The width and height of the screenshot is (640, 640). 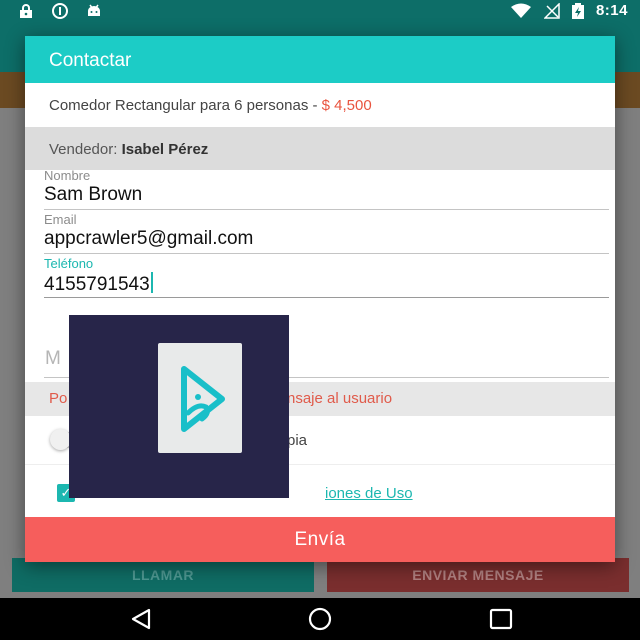 I want to click on email-label: Email, so click(x=60, y=219).